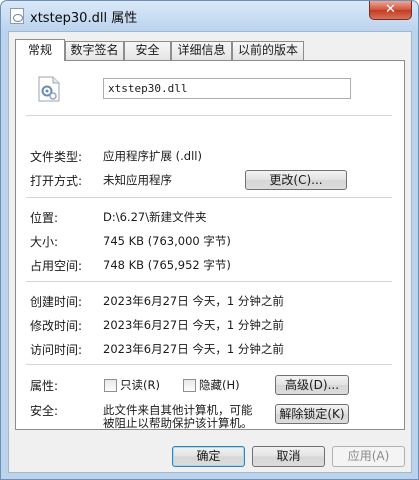 Image resolution: width=419 pixels, height=480 pixels. Describe the element at coordinates (44, 242) in the screenshot. I see `size-label: 大小:` at that location.